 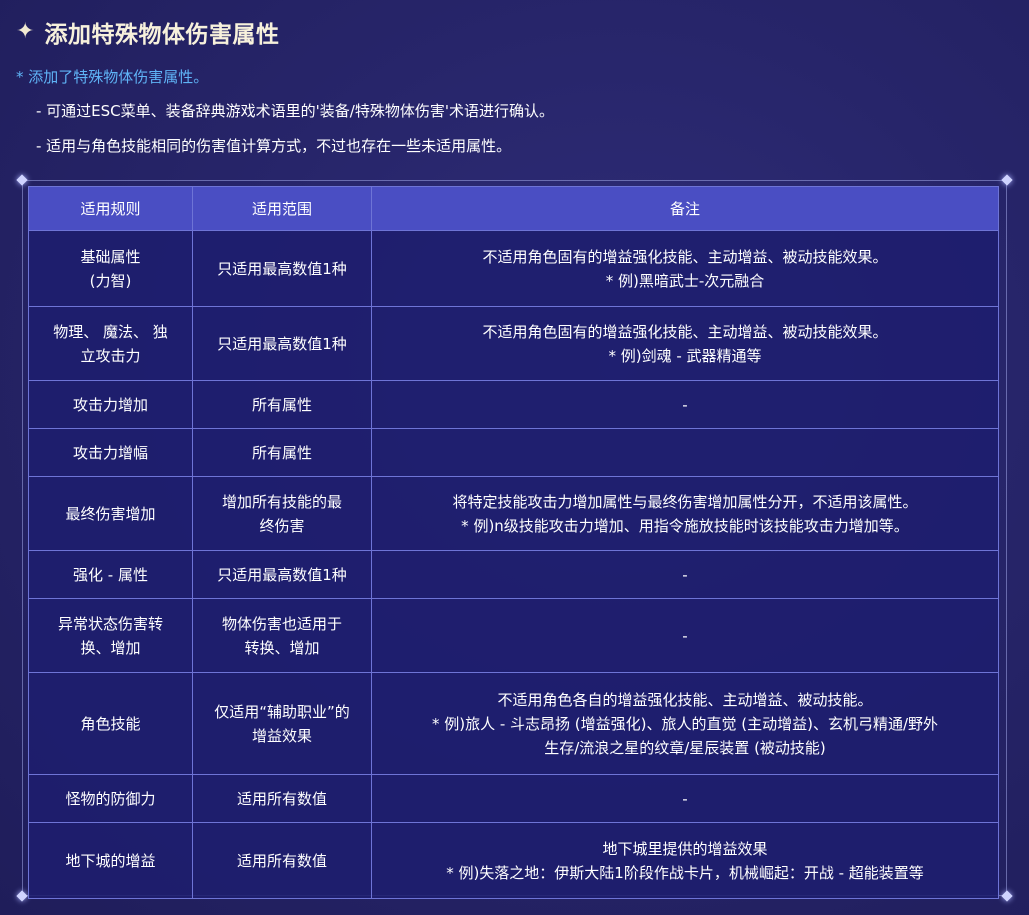 I want to click on cell-text: 基础属性, so click(x=110, y=256).